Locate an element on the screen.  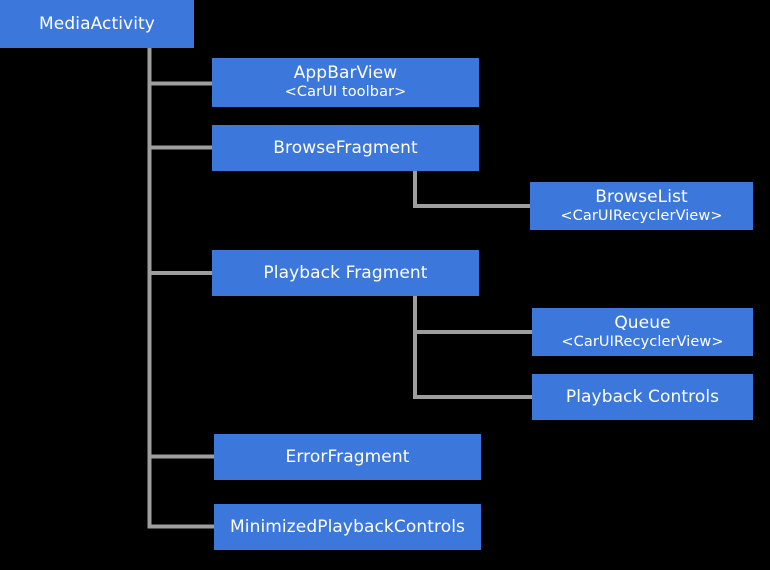
edge-playback-fragment-to-queue is located at coordinates (472, 315).